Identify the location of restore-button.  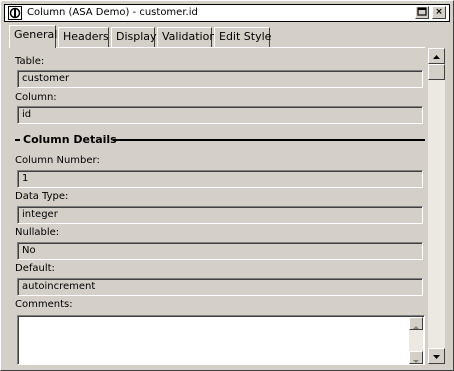
(422, 12).